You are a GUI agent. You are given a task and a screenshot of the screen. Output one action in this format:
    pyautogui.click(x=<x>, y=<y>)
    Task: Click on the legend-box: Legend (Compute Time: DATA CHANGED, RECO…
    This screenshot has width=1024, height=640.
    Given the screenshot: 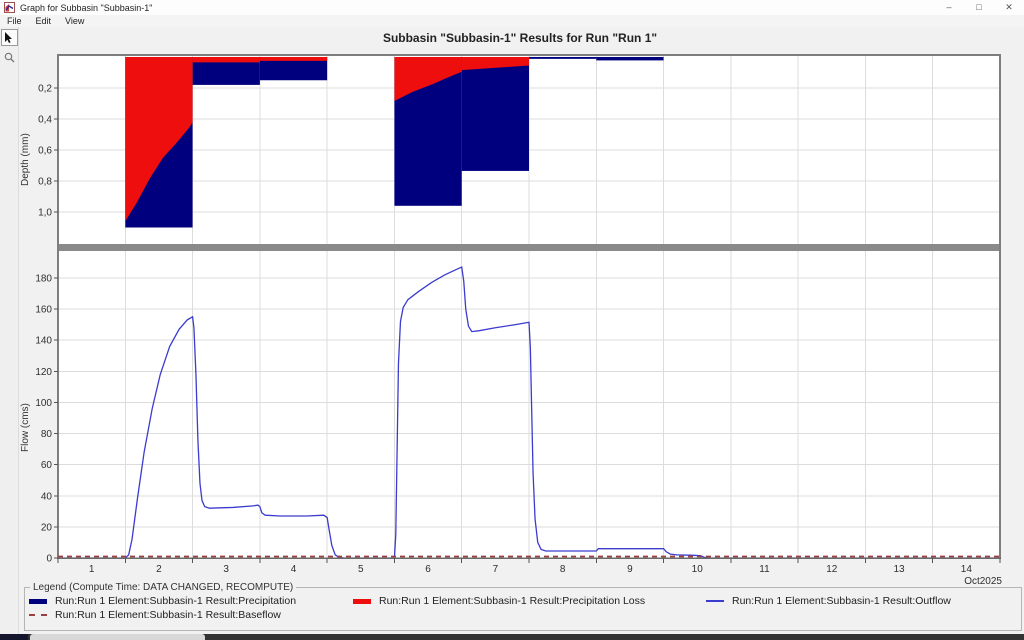 What is the action you would take?
    pyautogui.click(x=523, y=606)
    